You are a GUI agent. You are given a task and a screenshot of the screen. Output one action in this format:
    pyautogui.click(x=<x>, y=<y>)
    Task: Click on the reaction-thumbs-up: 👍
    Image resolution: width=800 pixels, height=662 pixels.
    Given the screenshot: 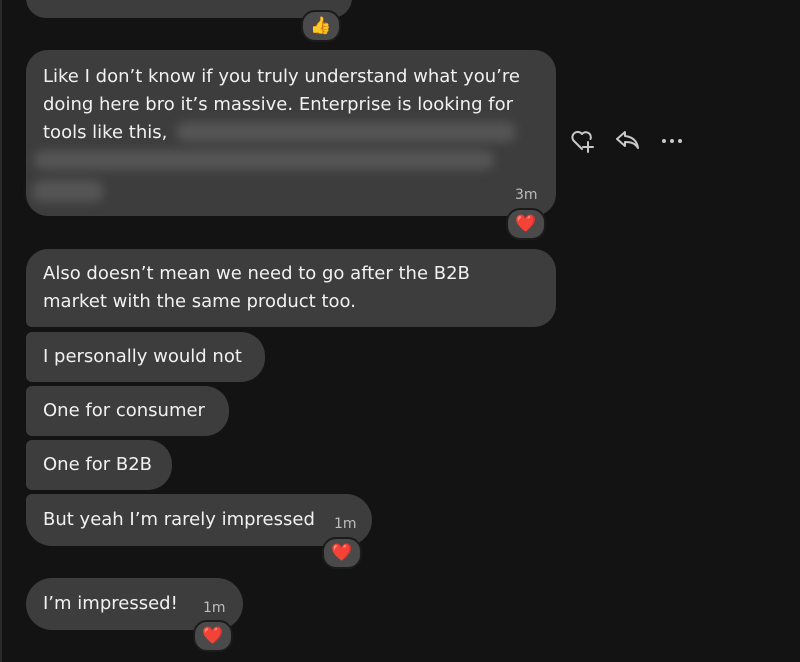 What is the action you would take?
    pyautogui.click(x=321, y=26)
    